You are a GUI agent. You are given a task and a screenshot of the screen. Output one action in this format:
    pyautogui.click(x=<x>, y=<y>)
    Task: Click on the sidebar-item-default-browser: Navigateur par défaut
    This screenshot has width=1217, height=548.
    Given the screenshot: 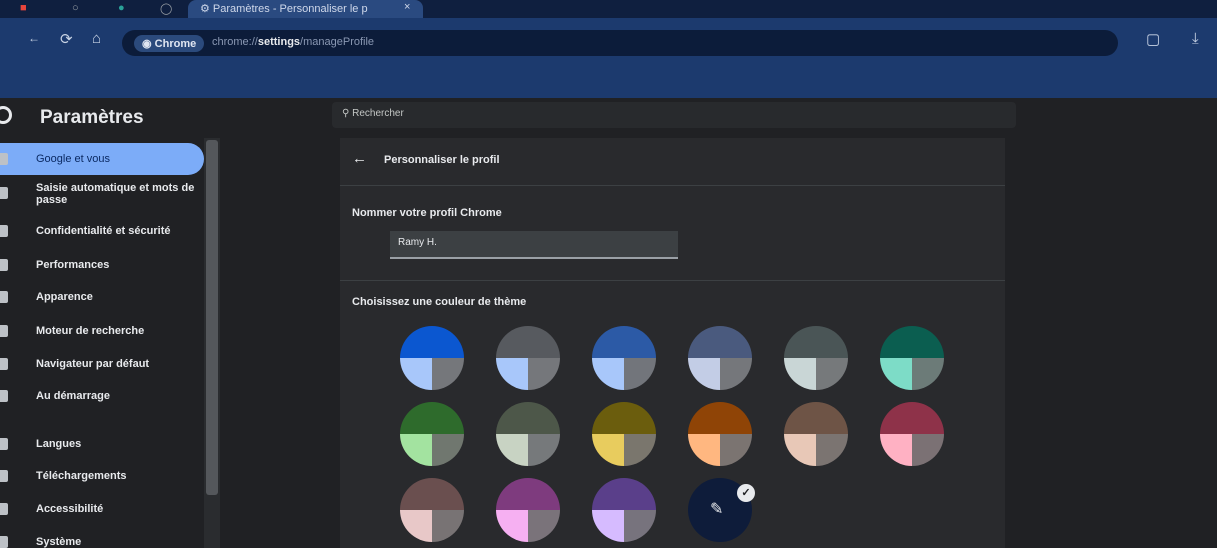 What is the action you would take?
    pyautogui.click(x=102, y=364)
    